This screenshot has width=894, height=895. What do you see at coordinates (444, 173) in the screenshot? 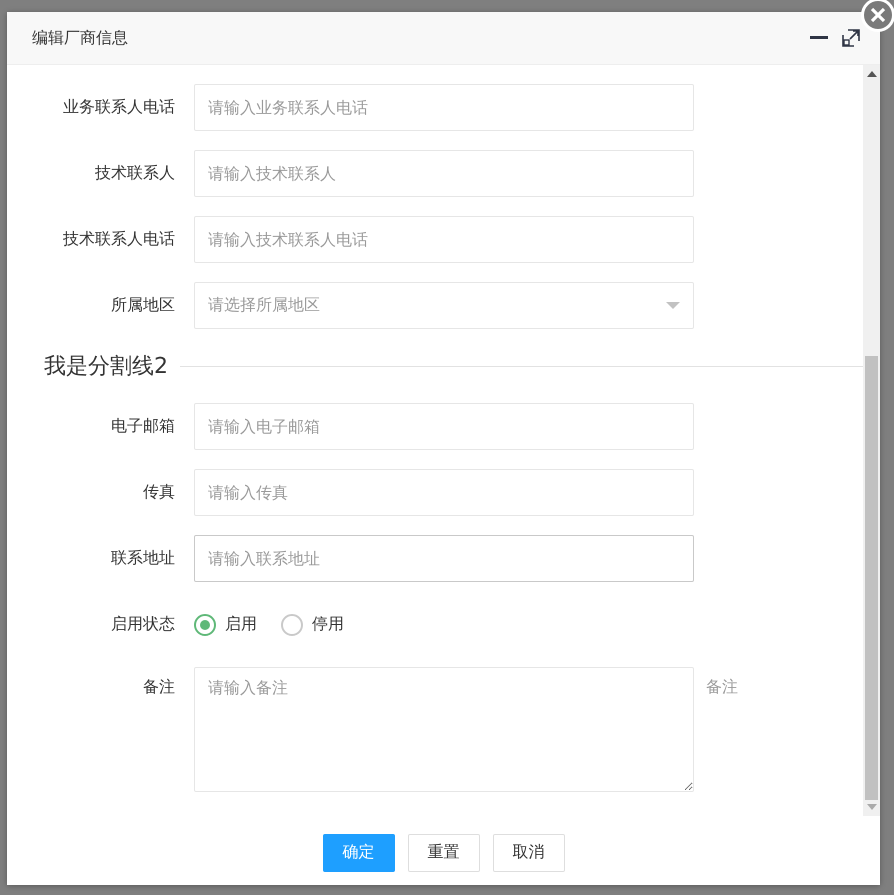
I see `text-field: 请输入技术联系人` at bounding box center [444, 173].